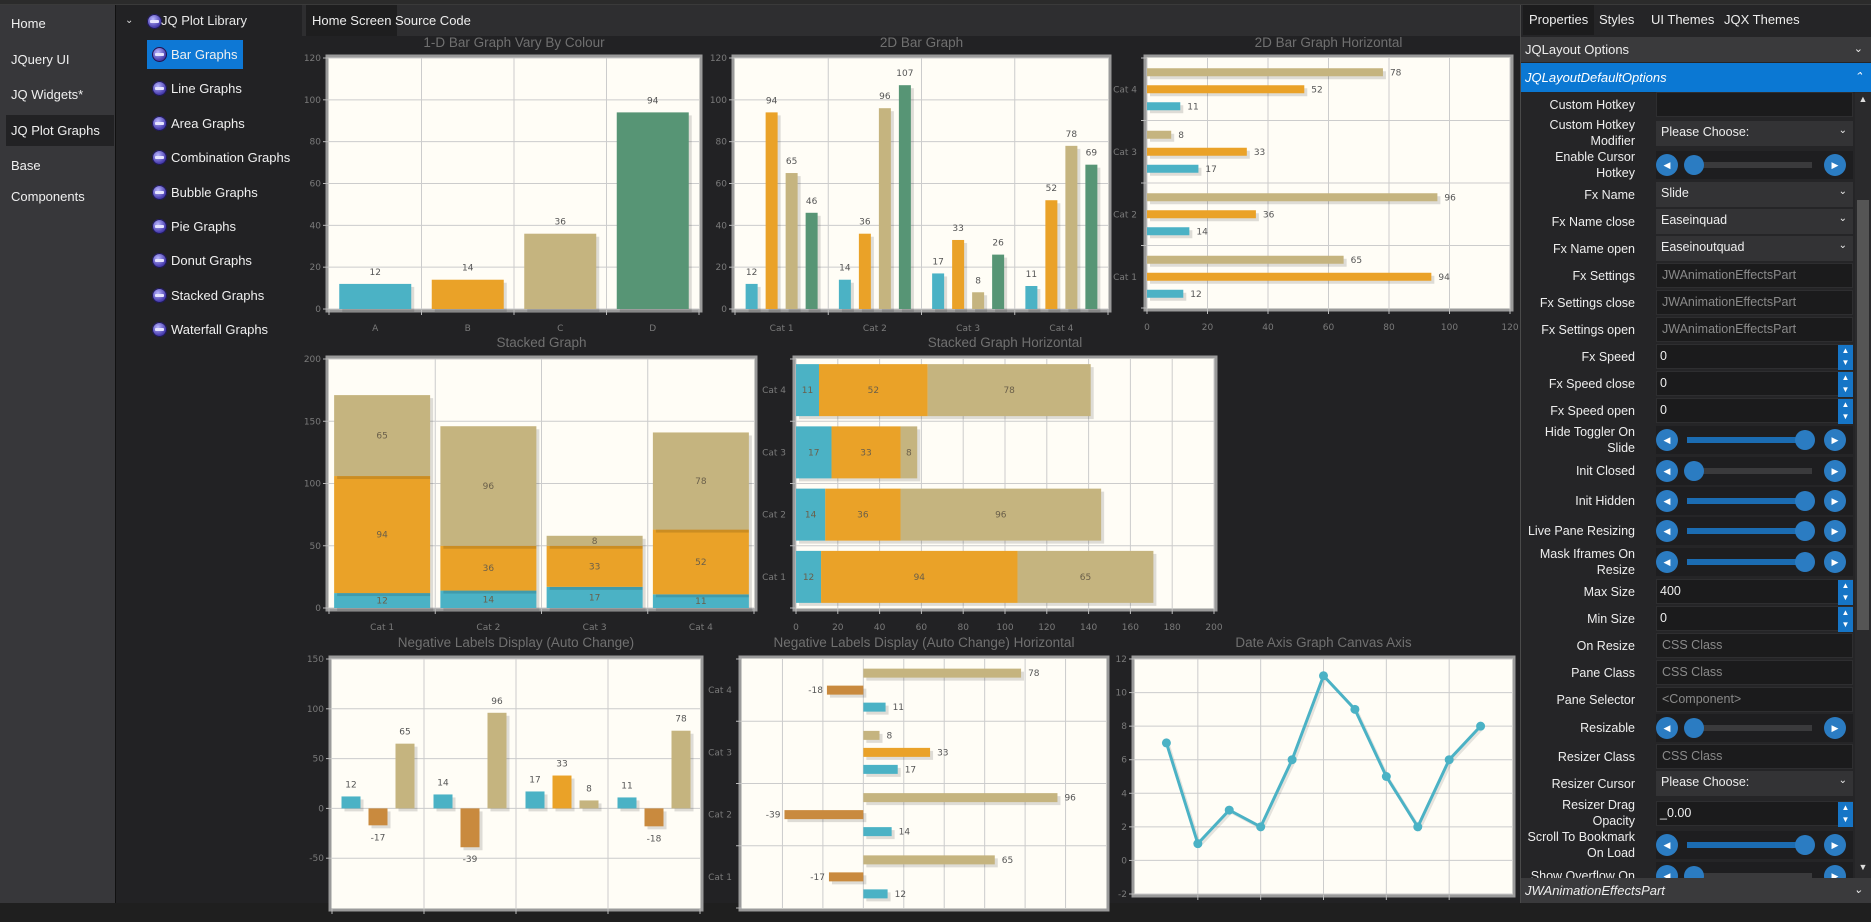 This screenshot has height=922, width=1871. What do you see at coordinates (1696, 49) in the screenshot?
I see `section-jqlayout-options: JQLayout Options ⌄` at bounding box center [1696, 49].